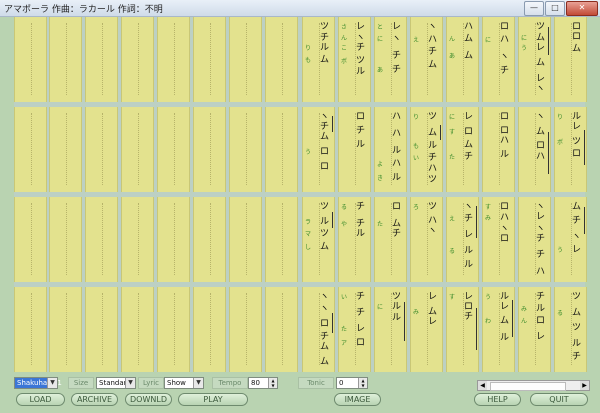 This screenshot has height=413, width=600. What do you see at coordinates (390, 149) in the screenshot?
I see `score-column: ハハルハよルき` at bounding box center [390, 149].